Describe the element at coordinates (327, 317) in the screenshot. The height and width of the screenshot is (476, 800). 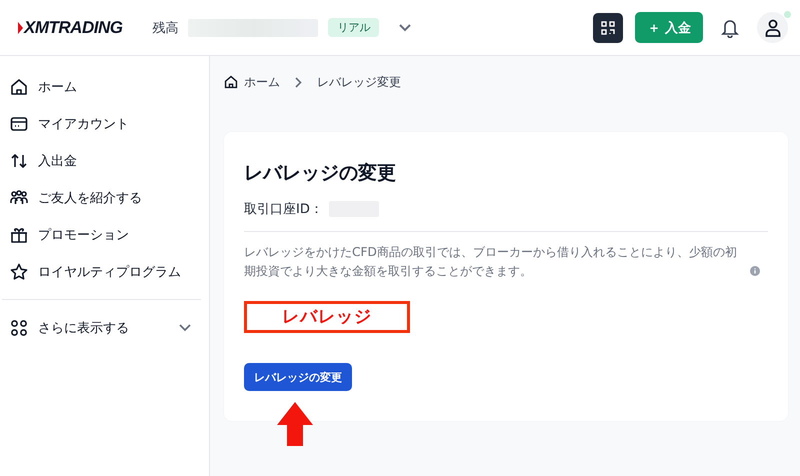
I see `annotation-label: レバレッジ` at that location.